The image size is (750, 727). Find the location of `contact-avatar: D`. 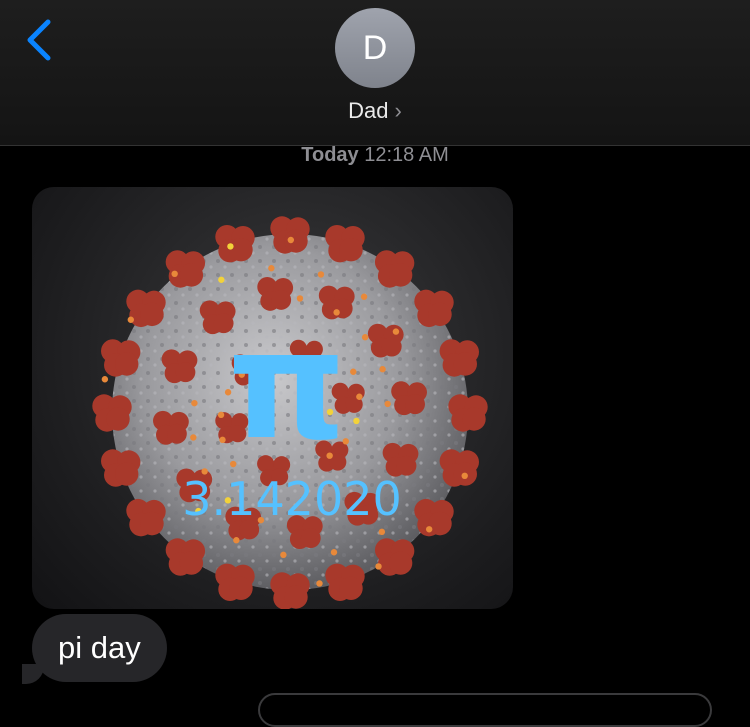

contact-avatar: D is located at coordinates (375, 48).